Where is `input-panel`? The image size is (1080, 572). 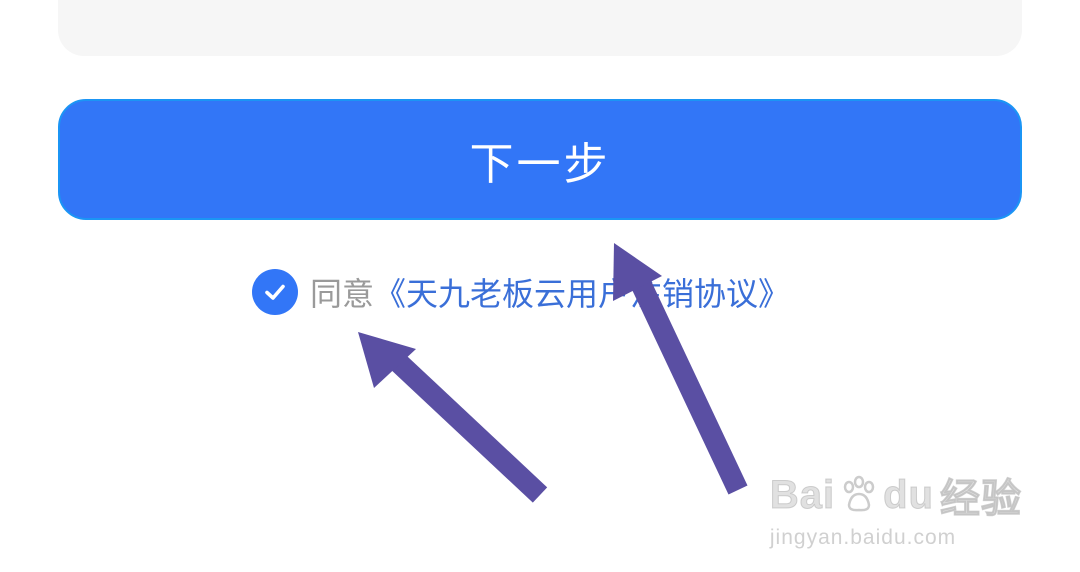 input-panel is located at coordinates (540, 28).